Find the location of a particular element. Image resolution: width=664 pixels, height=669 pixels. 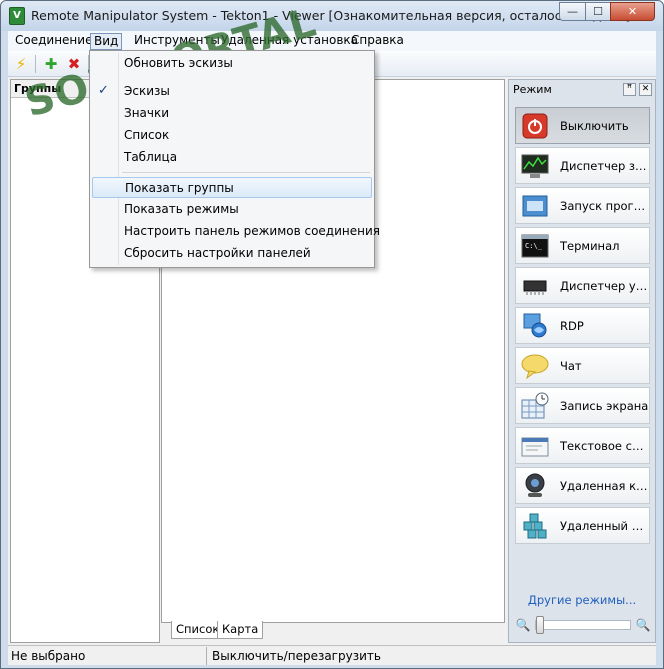

mode-label: Терминал is located at coordinates (590, 246).